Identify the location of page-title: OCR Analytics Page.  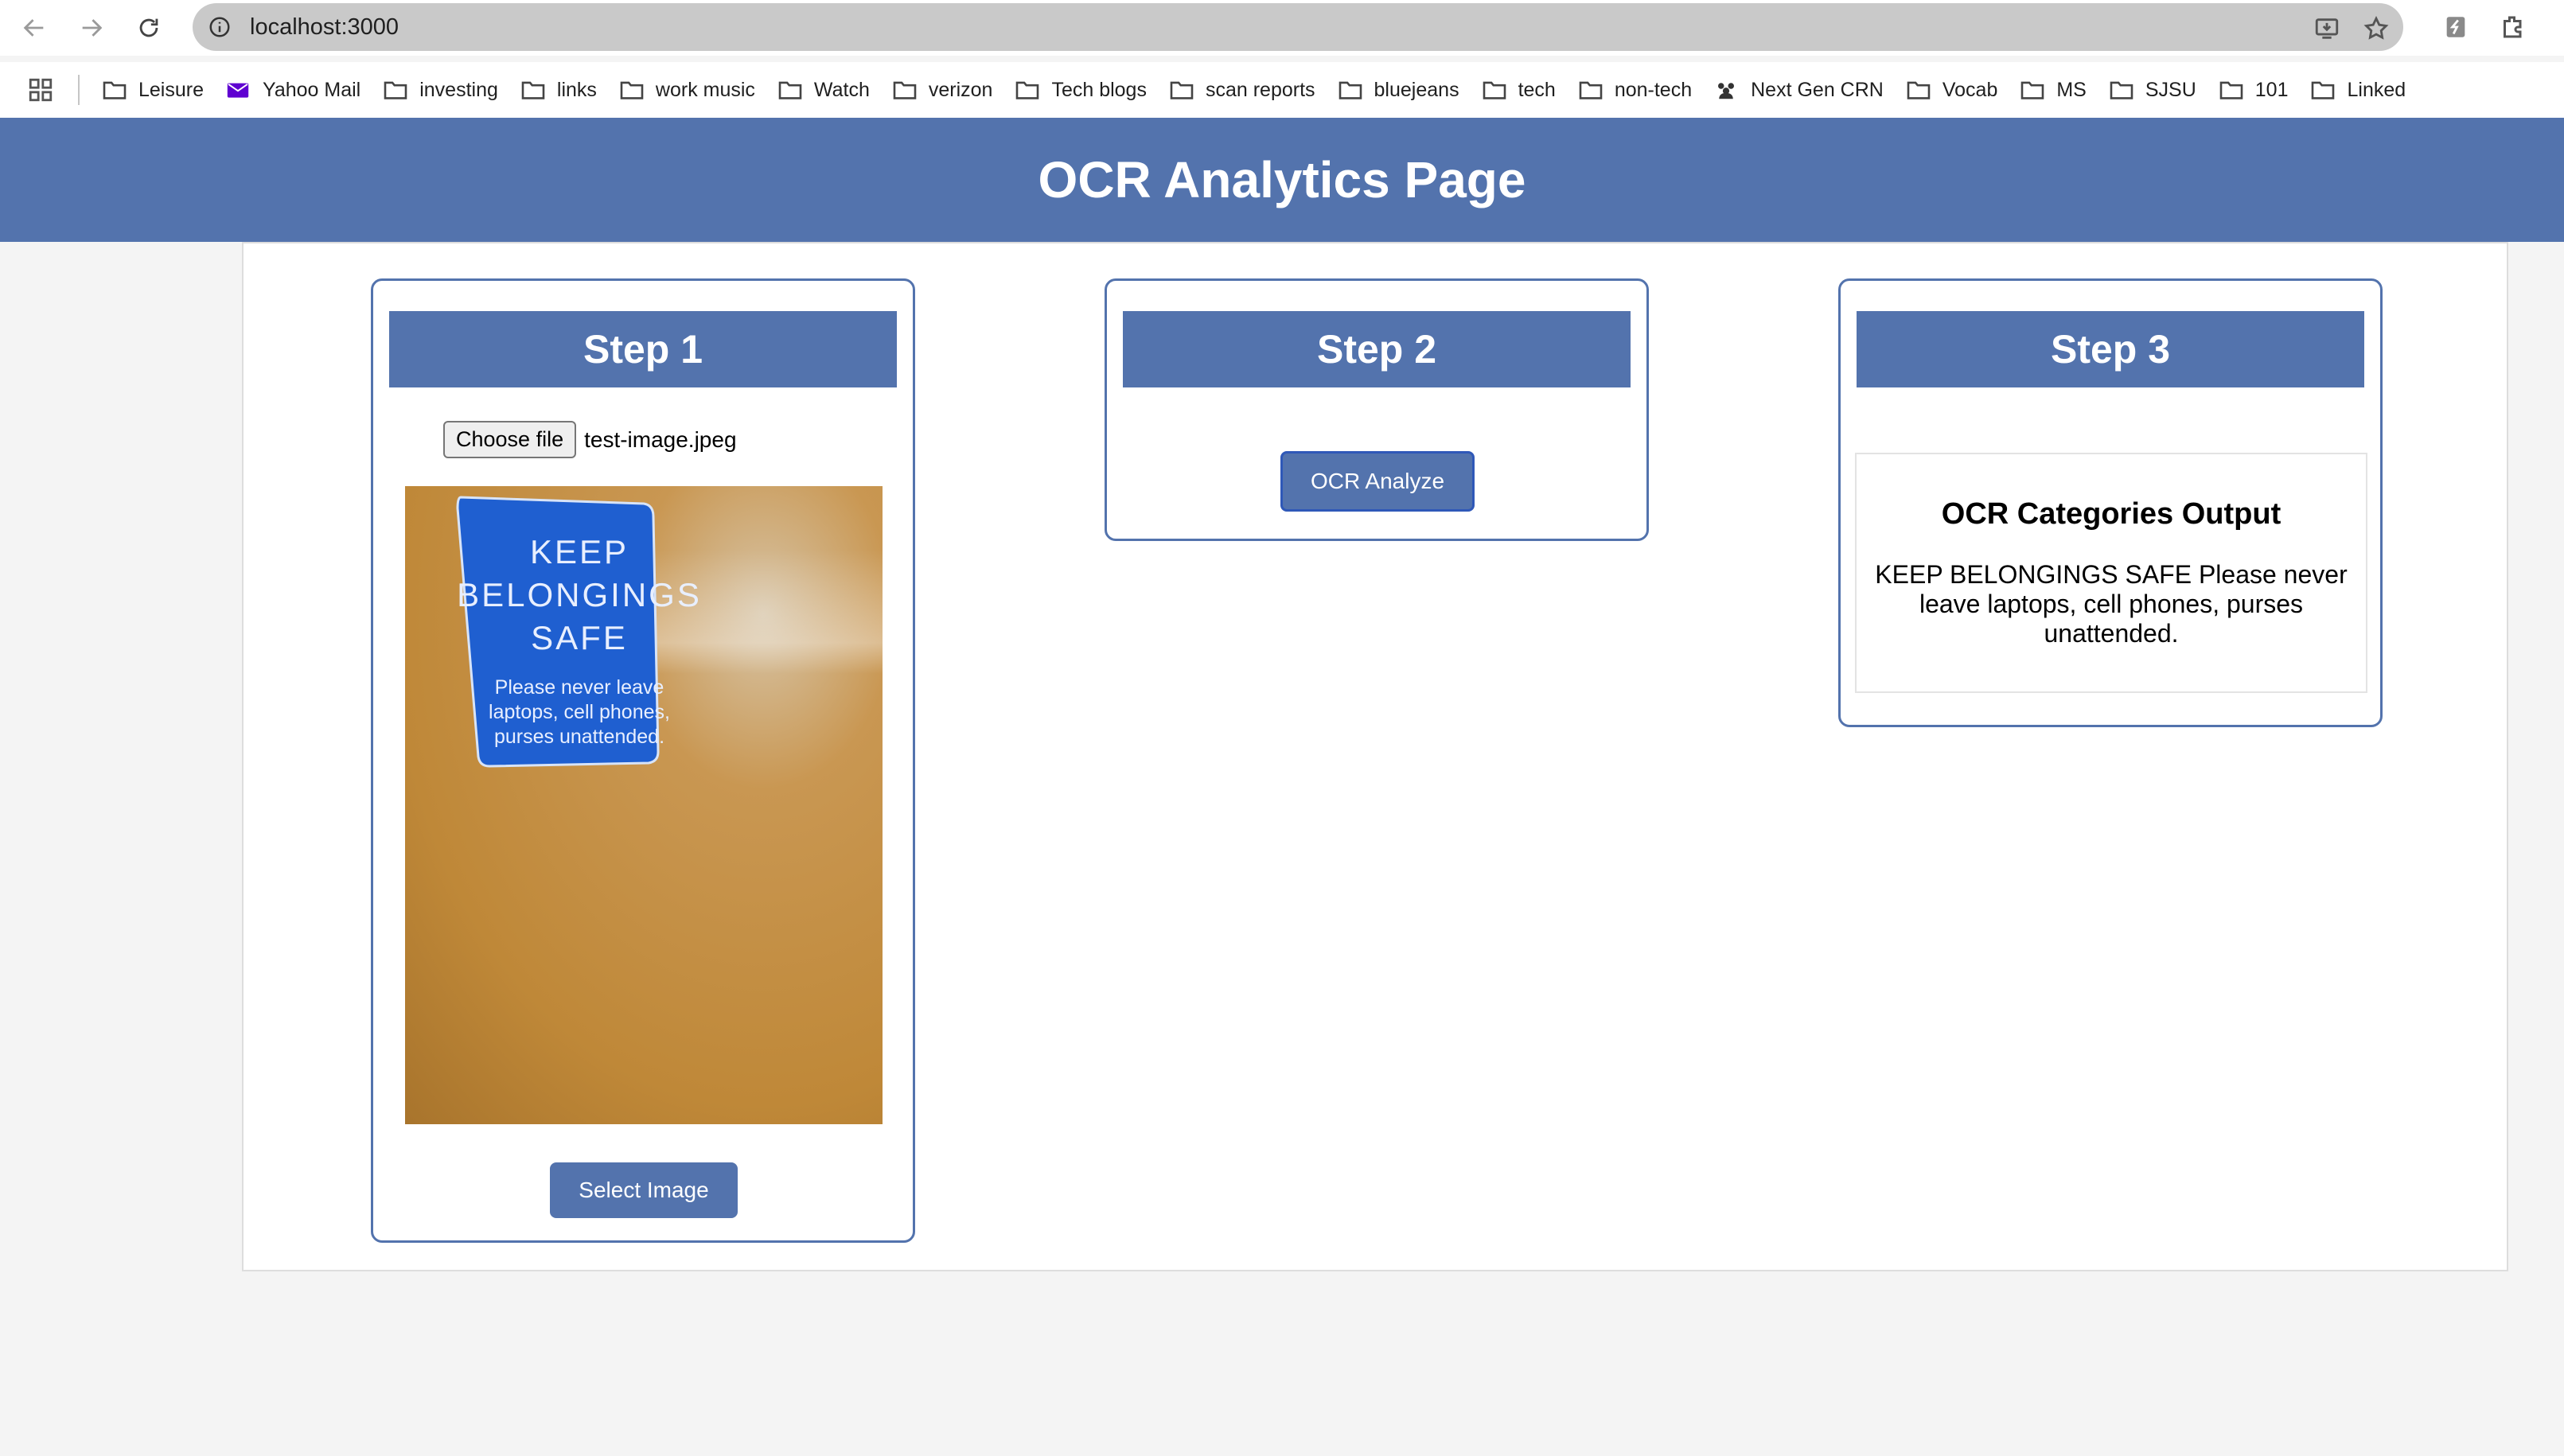
(1282, 179).